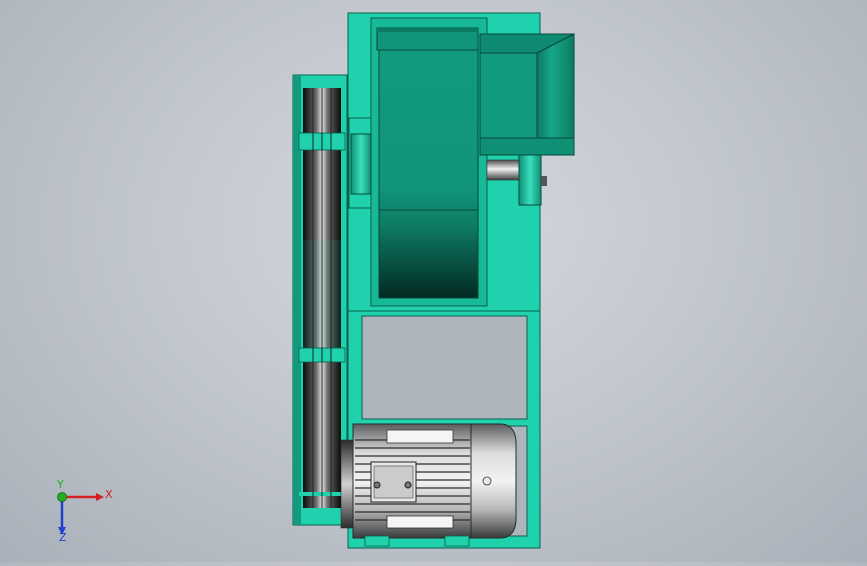 Image resolution: width=867 pixels, height=566 pixels. I want to click on coordinate-triad: X Y Z, so click(79, 511).